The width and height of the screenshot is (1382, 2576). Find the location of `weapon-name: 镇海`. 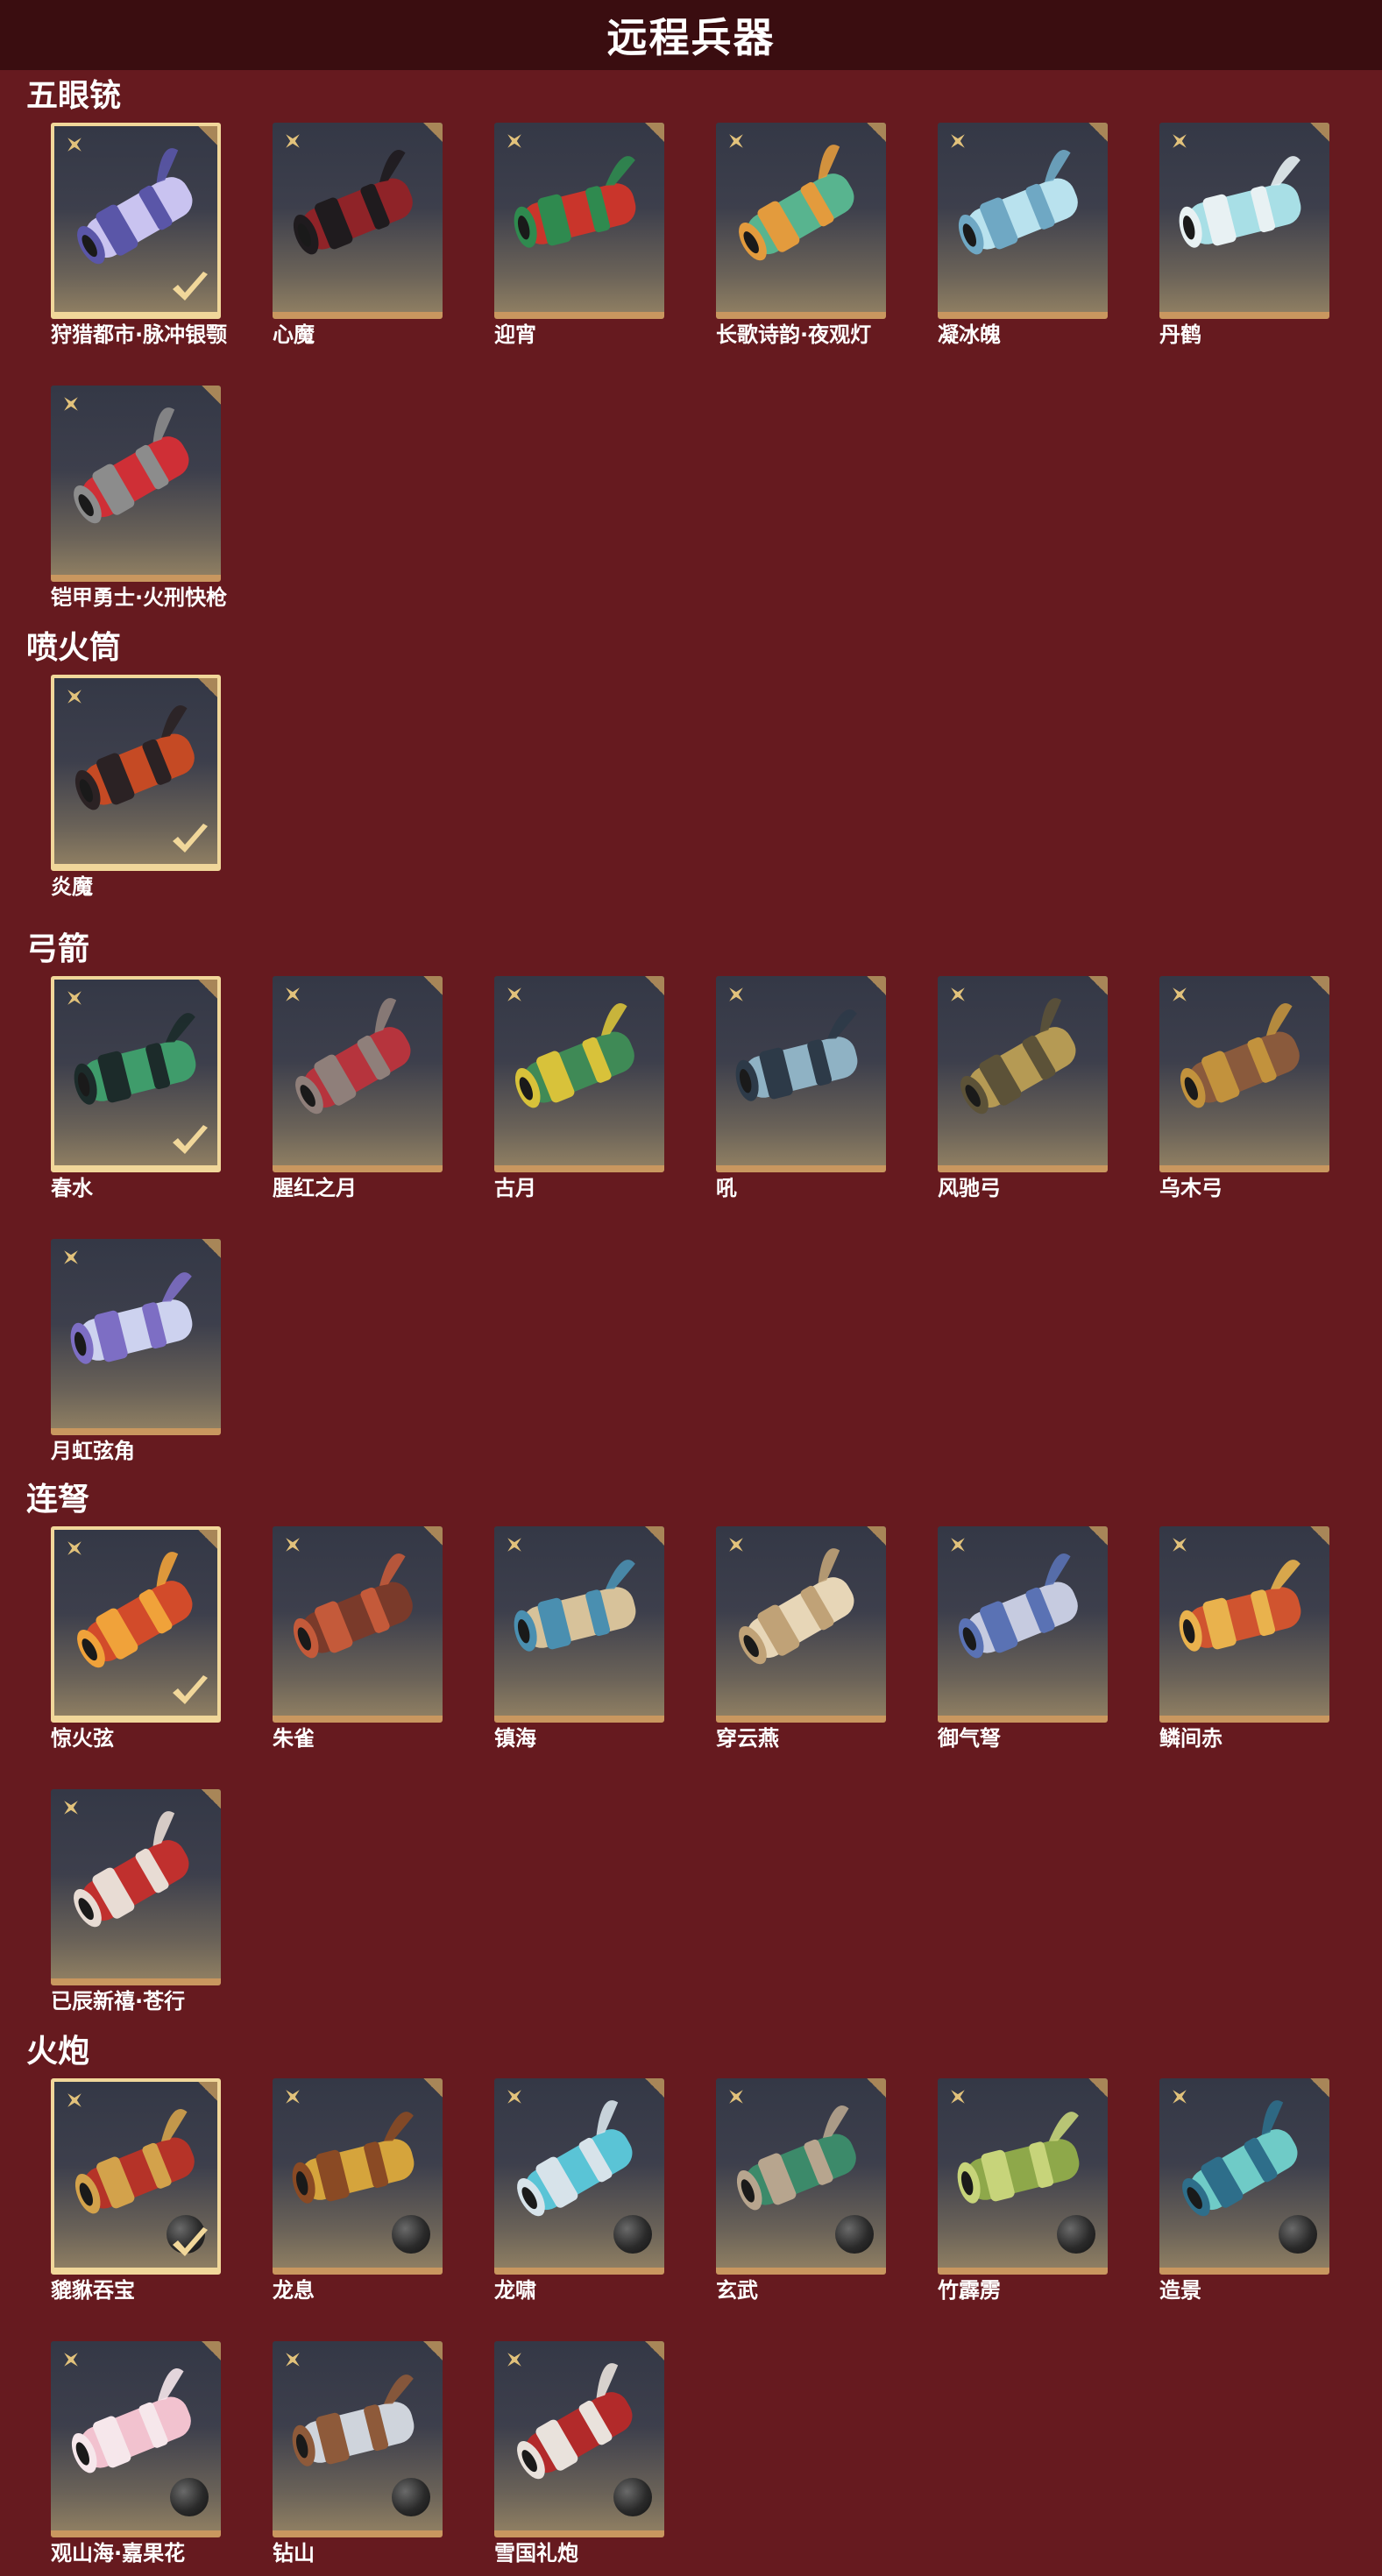

weapon-name: 镇海 is located at coordinates (515, 1738).